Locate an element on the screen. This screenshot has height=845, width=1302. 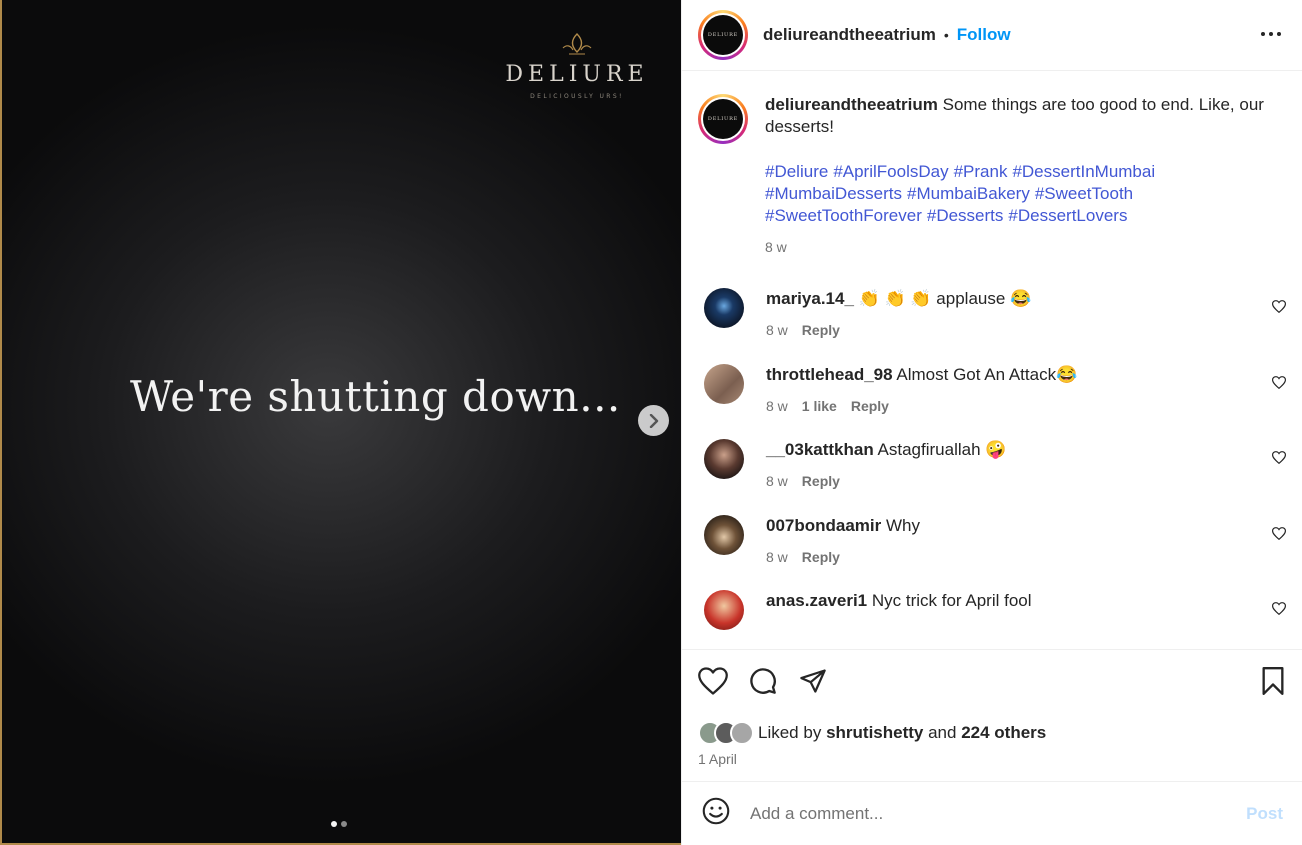
caption-timestamp: 8 w is located at coordinates (776, 247).